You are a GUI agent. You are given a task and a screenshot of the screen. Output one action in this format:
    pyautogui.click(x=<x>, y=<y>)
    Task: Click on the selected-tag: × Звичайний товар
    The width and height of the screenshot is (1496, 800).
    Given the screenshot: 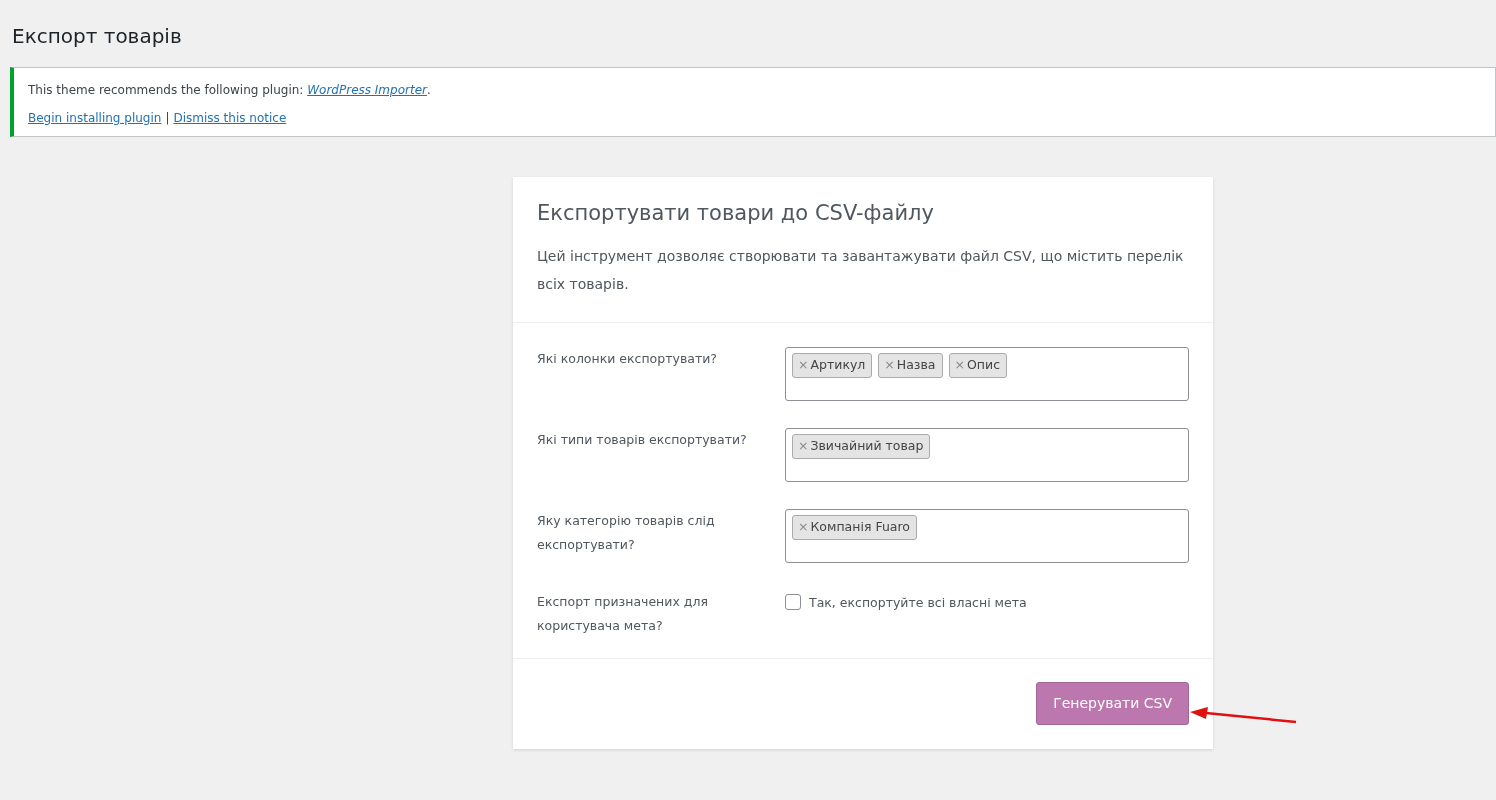 What is the action you would take?
    pyautogui.click(x=861, y=446)
    